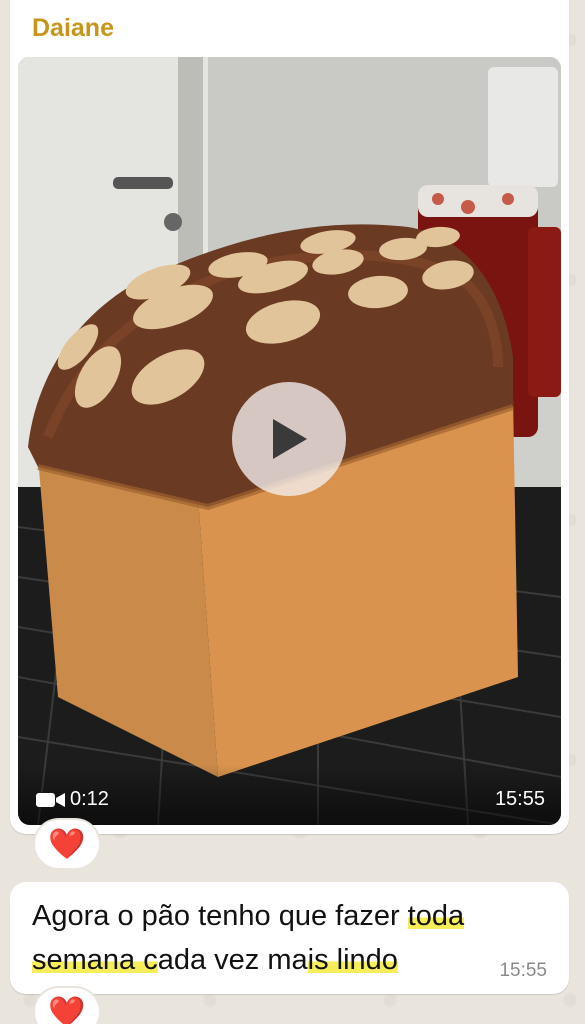  I want to click on message-text-segment: Agora o pão tenho que fazer, so click(220, 916).